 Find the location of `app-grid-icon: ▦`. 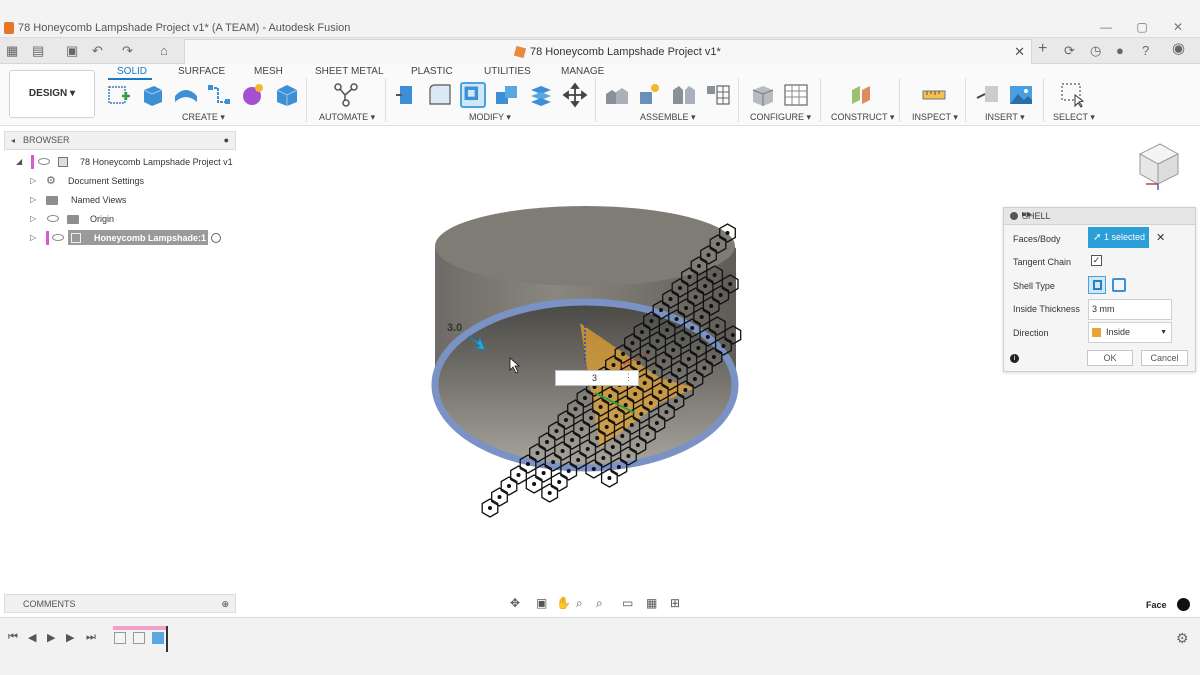

app-grid-icon: ▦ is located at coordinates (12, 51).